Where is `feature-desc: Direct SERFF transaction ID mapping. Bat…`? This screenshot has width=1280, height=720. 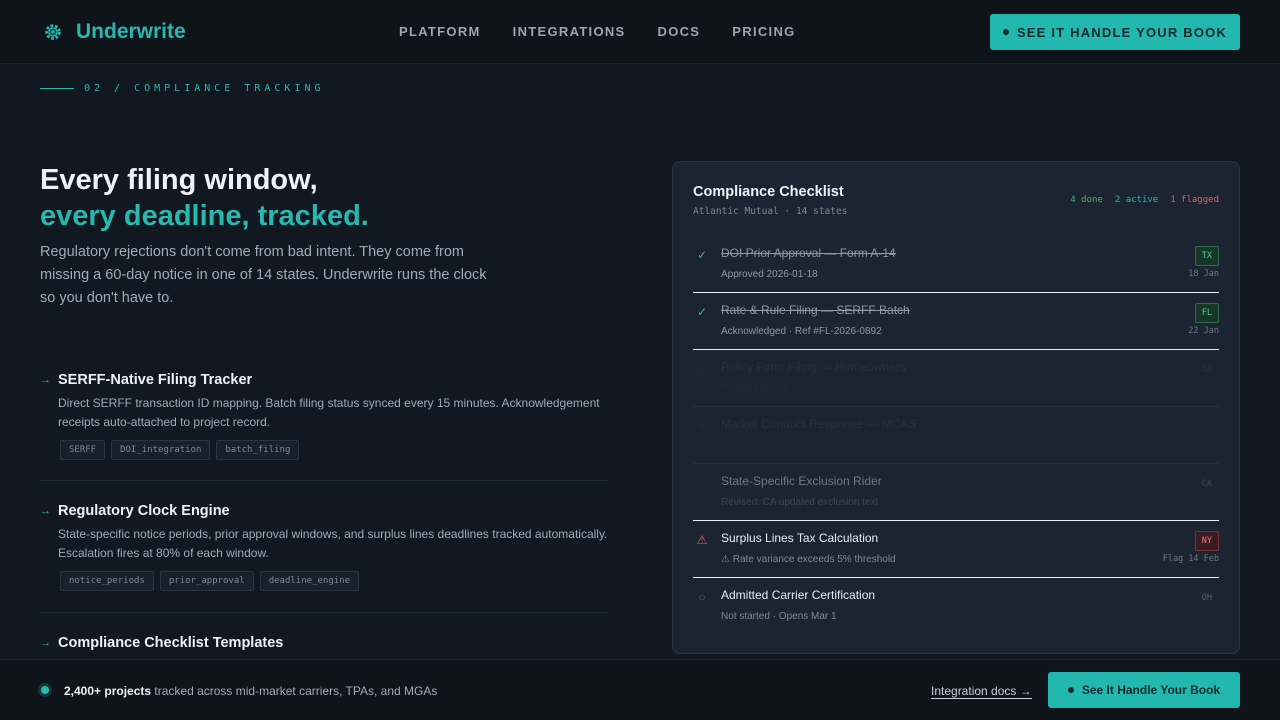 feature-desc: Direct SERFF transaction ID mapping. Bat… is located at coordinates (329, 412).